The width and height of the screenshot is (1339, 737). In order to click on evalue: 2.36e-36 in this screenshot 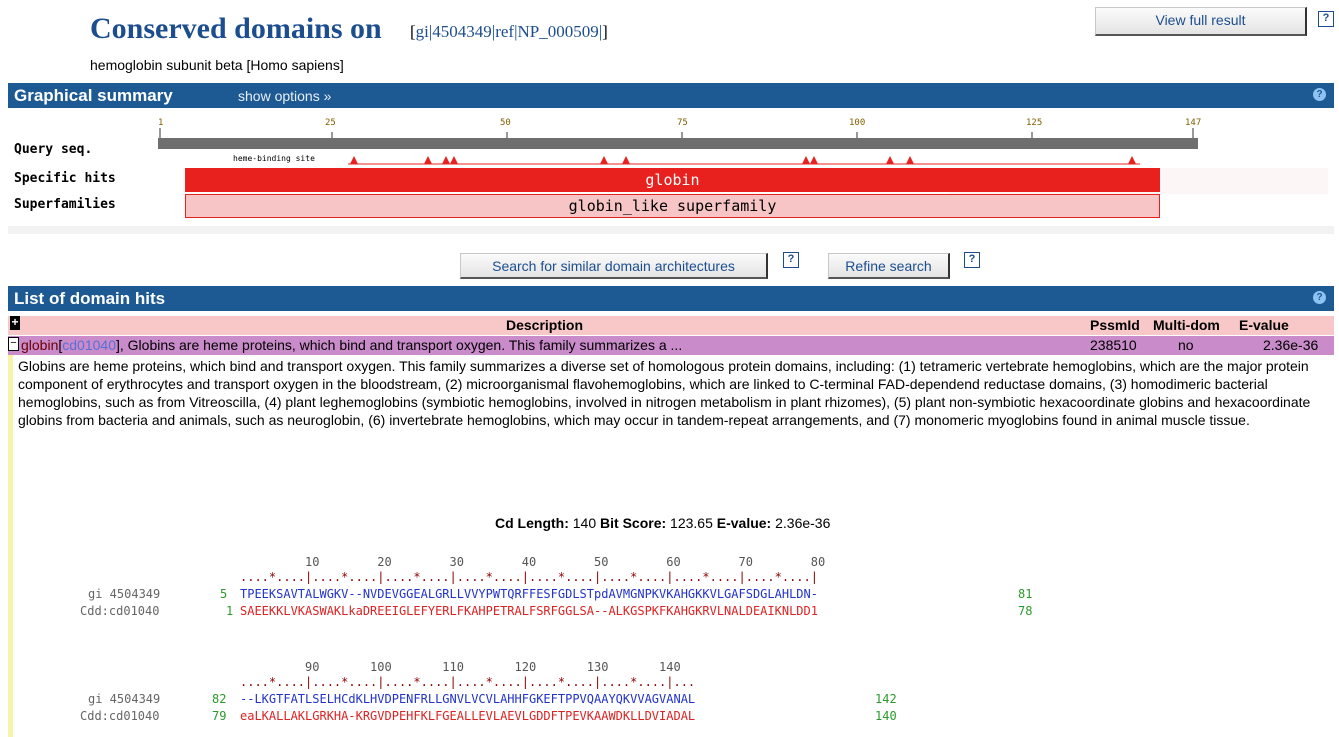, I will do `click(803, 523)`.